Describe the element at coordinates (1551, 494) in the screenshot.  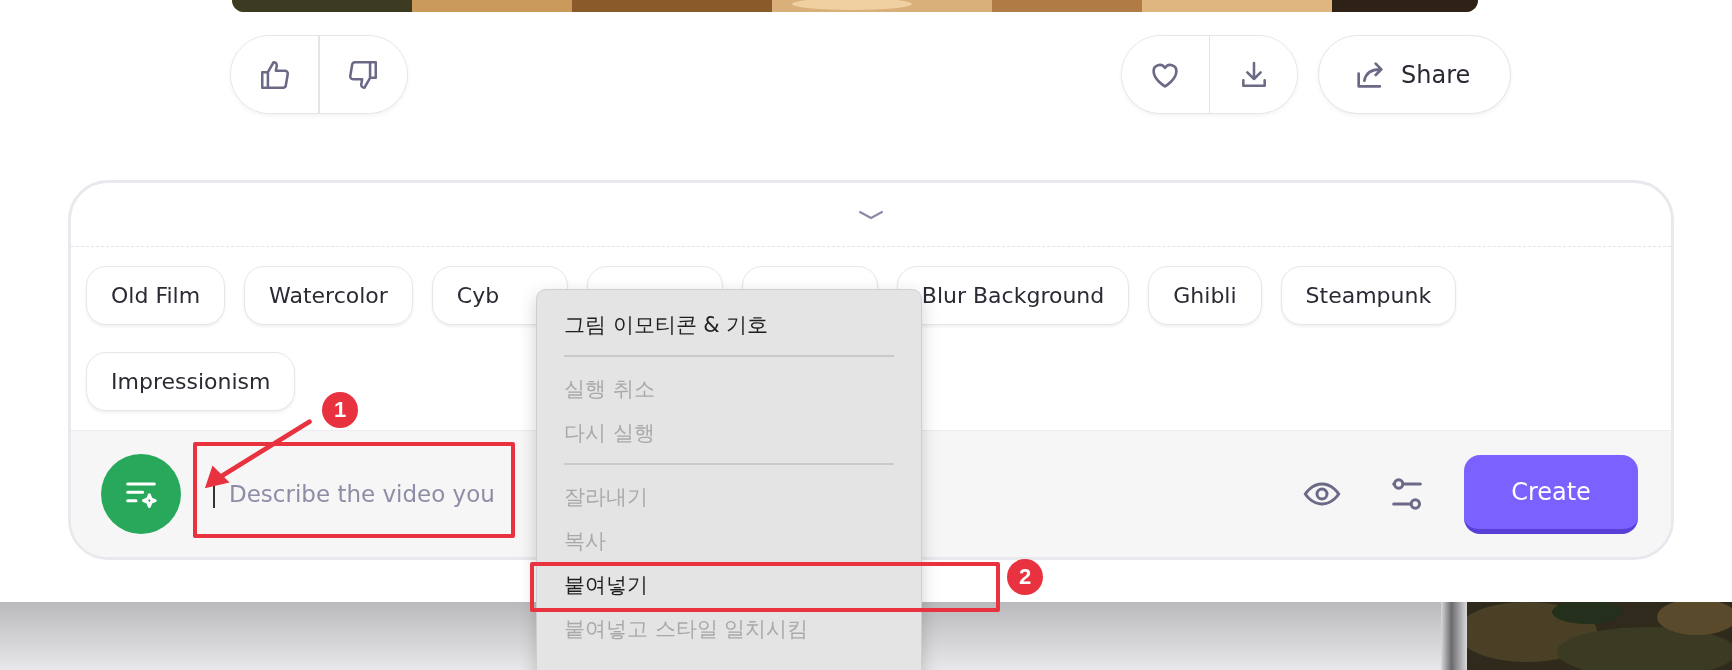
I see `create-button: Create` at that location.